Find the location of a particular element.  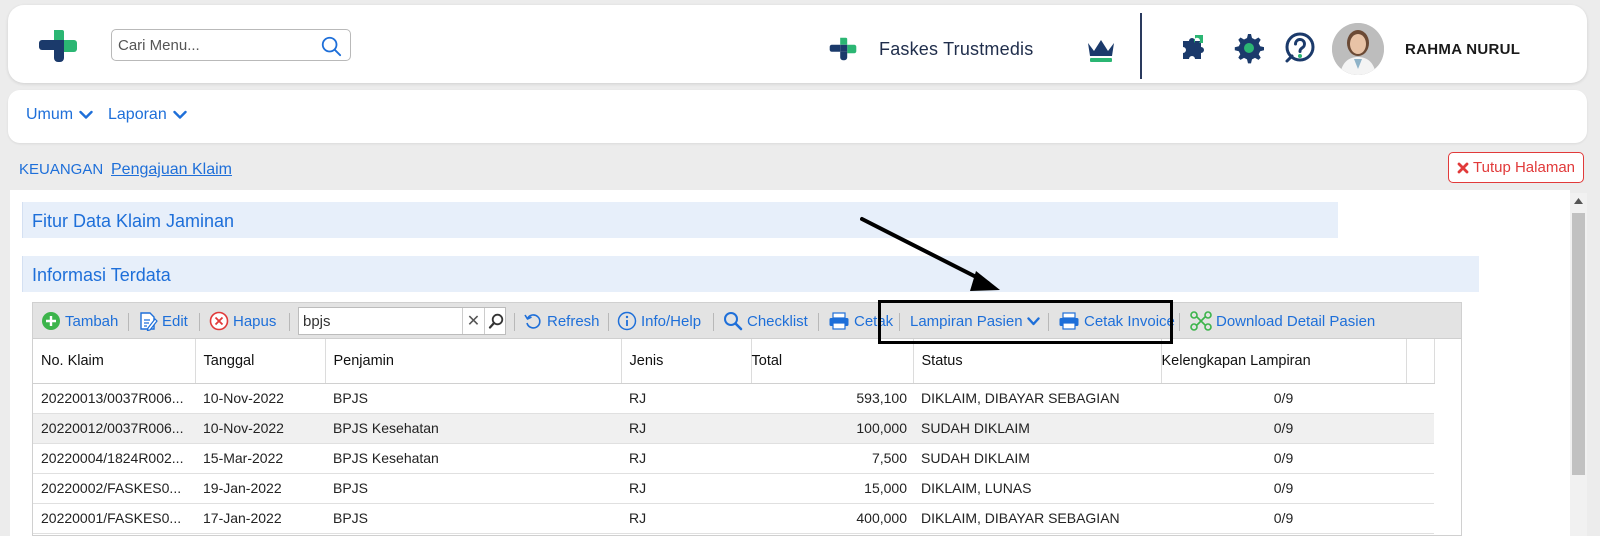

menu-search-input is located at coordinates (216, 45).